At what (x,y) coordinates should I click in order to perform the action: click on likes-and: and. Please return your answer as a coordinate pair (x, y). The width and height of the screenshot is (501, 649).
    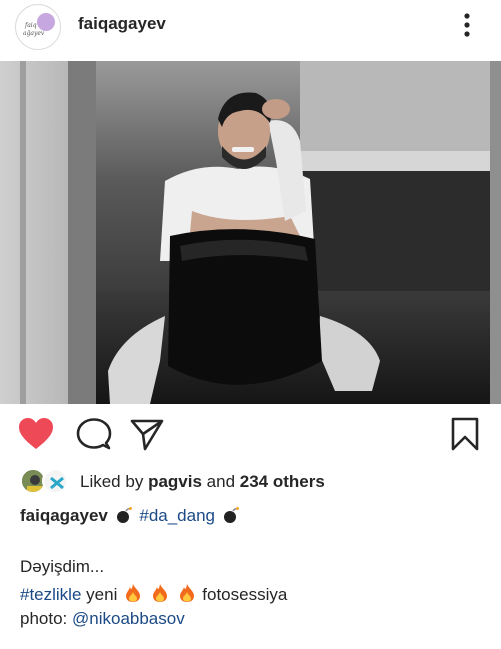
    Looking at the image, I should click on (221, 481).